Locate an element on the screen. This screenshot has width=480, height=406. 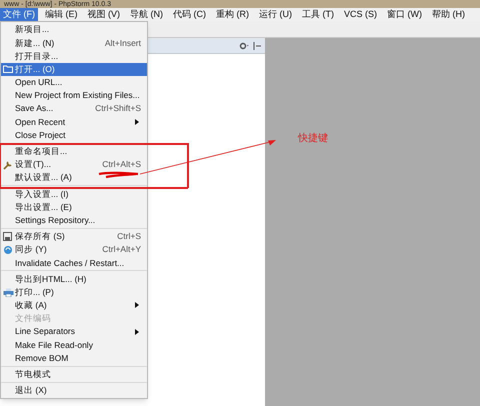
menu-item: 导出设置... (E) is located at coordinates (74, 207).